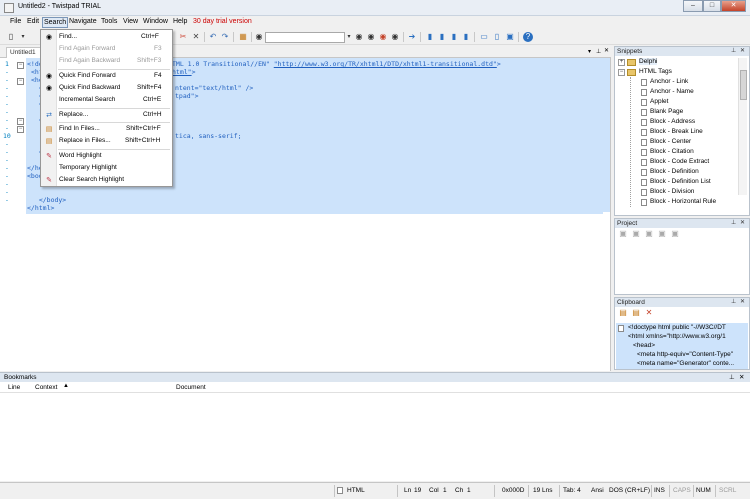  I want to click on collapse-icon: −, so click(621, 72).